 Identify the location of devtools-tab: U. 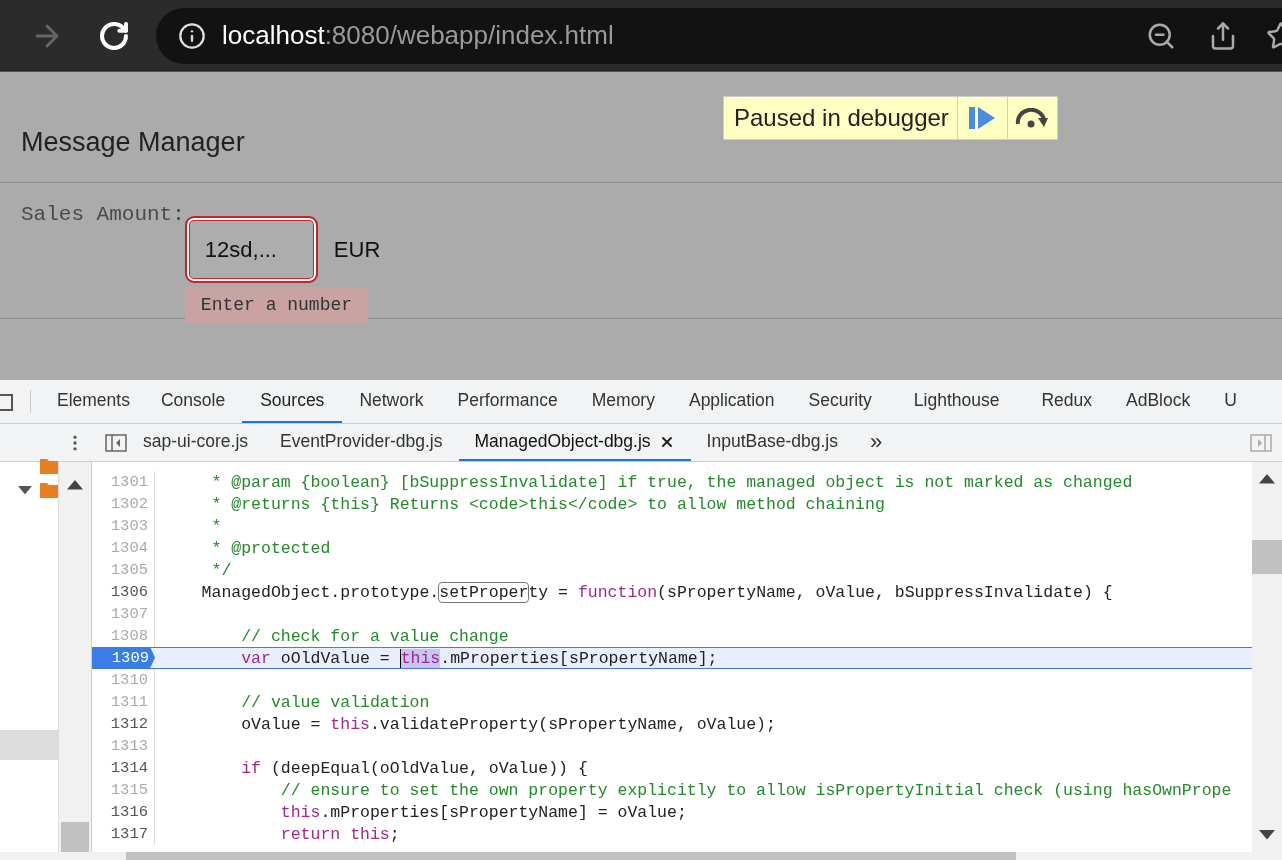
(1230, 401).